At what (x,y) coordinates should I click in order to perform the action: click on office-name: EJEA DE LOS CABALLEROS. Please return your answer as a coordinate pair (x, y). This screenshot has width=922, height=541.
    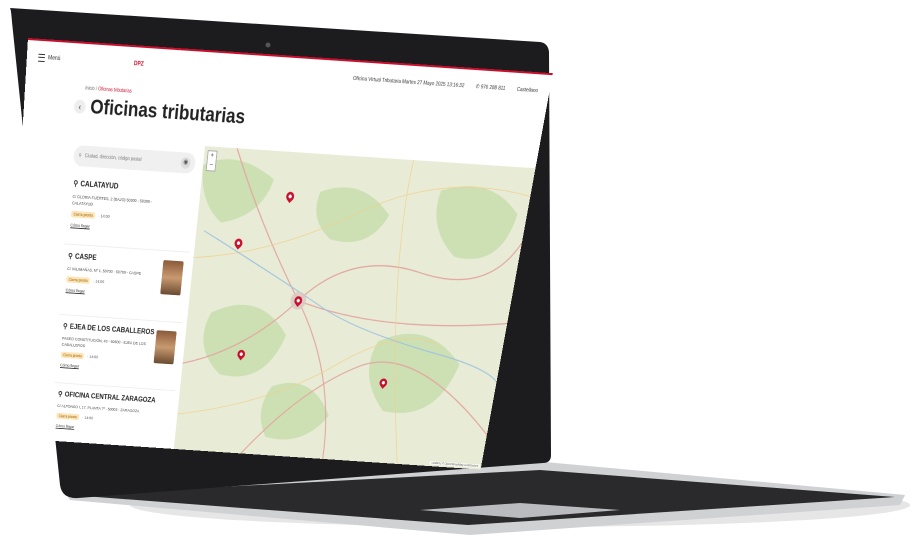
    Looking at the image, I should click on (112, 330).